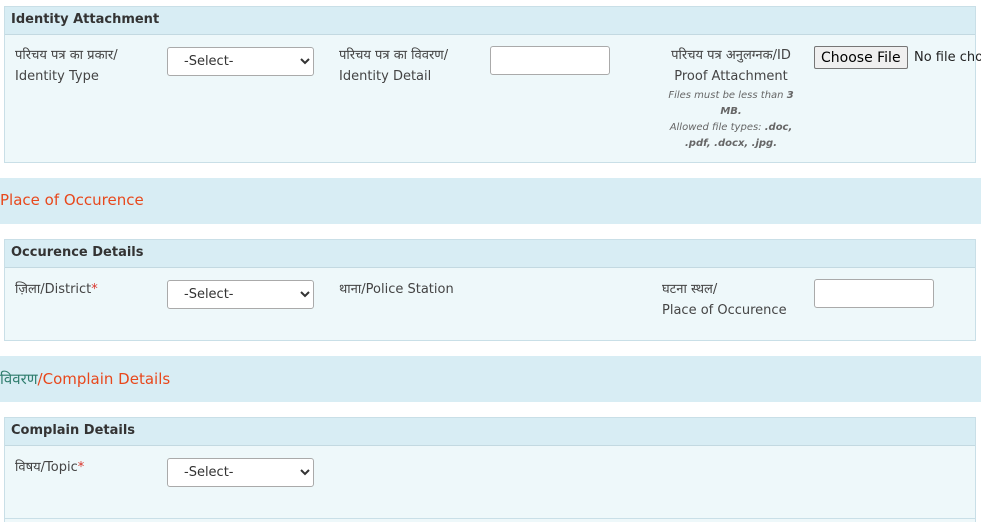  What do you see at coordinates (56, 289) in the screenshot?
I see `district-label: ज़िला/District*` at bounding box center [56, 289].